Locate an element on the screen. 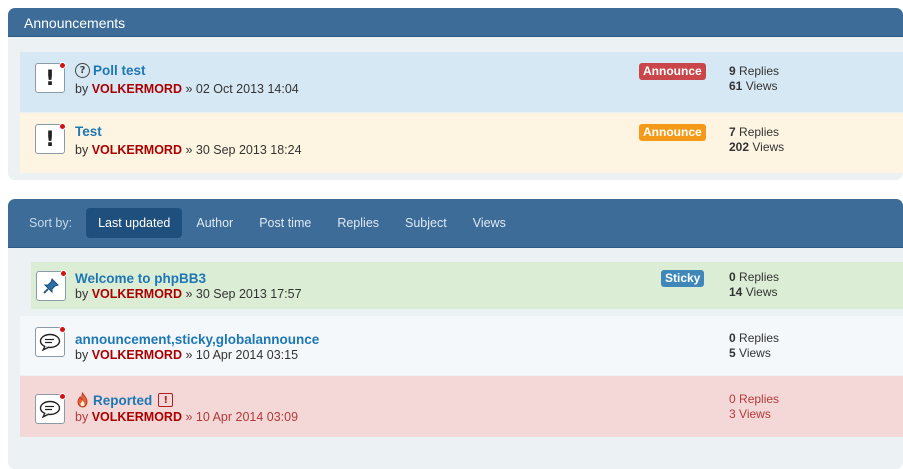 This screenshot has height=469, width=903. replies-count: 9 is located at coordinates (732, 71).